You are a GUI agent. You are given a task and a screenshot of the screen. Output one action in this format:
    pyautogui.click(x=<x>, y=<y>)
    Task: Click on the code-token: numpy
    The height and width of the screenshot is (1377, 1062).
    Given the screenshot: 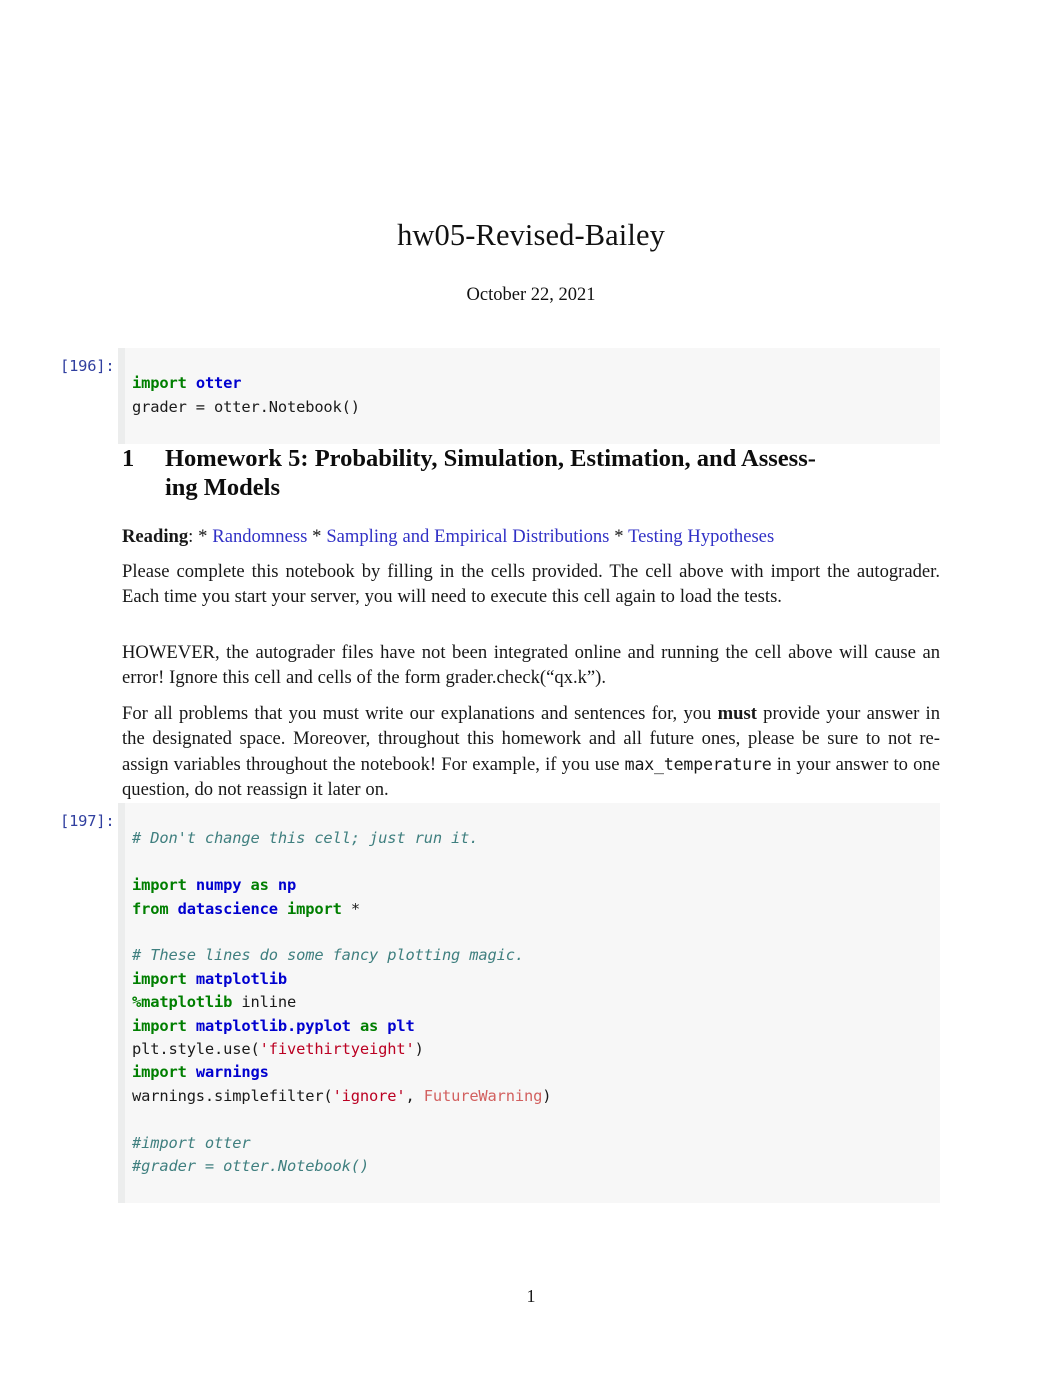 What is the action you would take?
    pyautogui.click(x=218, y=885)
    